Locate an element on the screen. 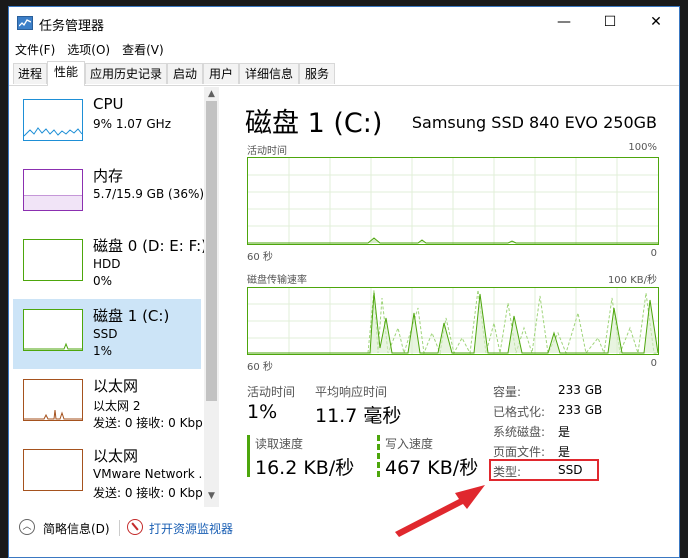  menu-view: 查看(V) is located at coordinates (143, 48).